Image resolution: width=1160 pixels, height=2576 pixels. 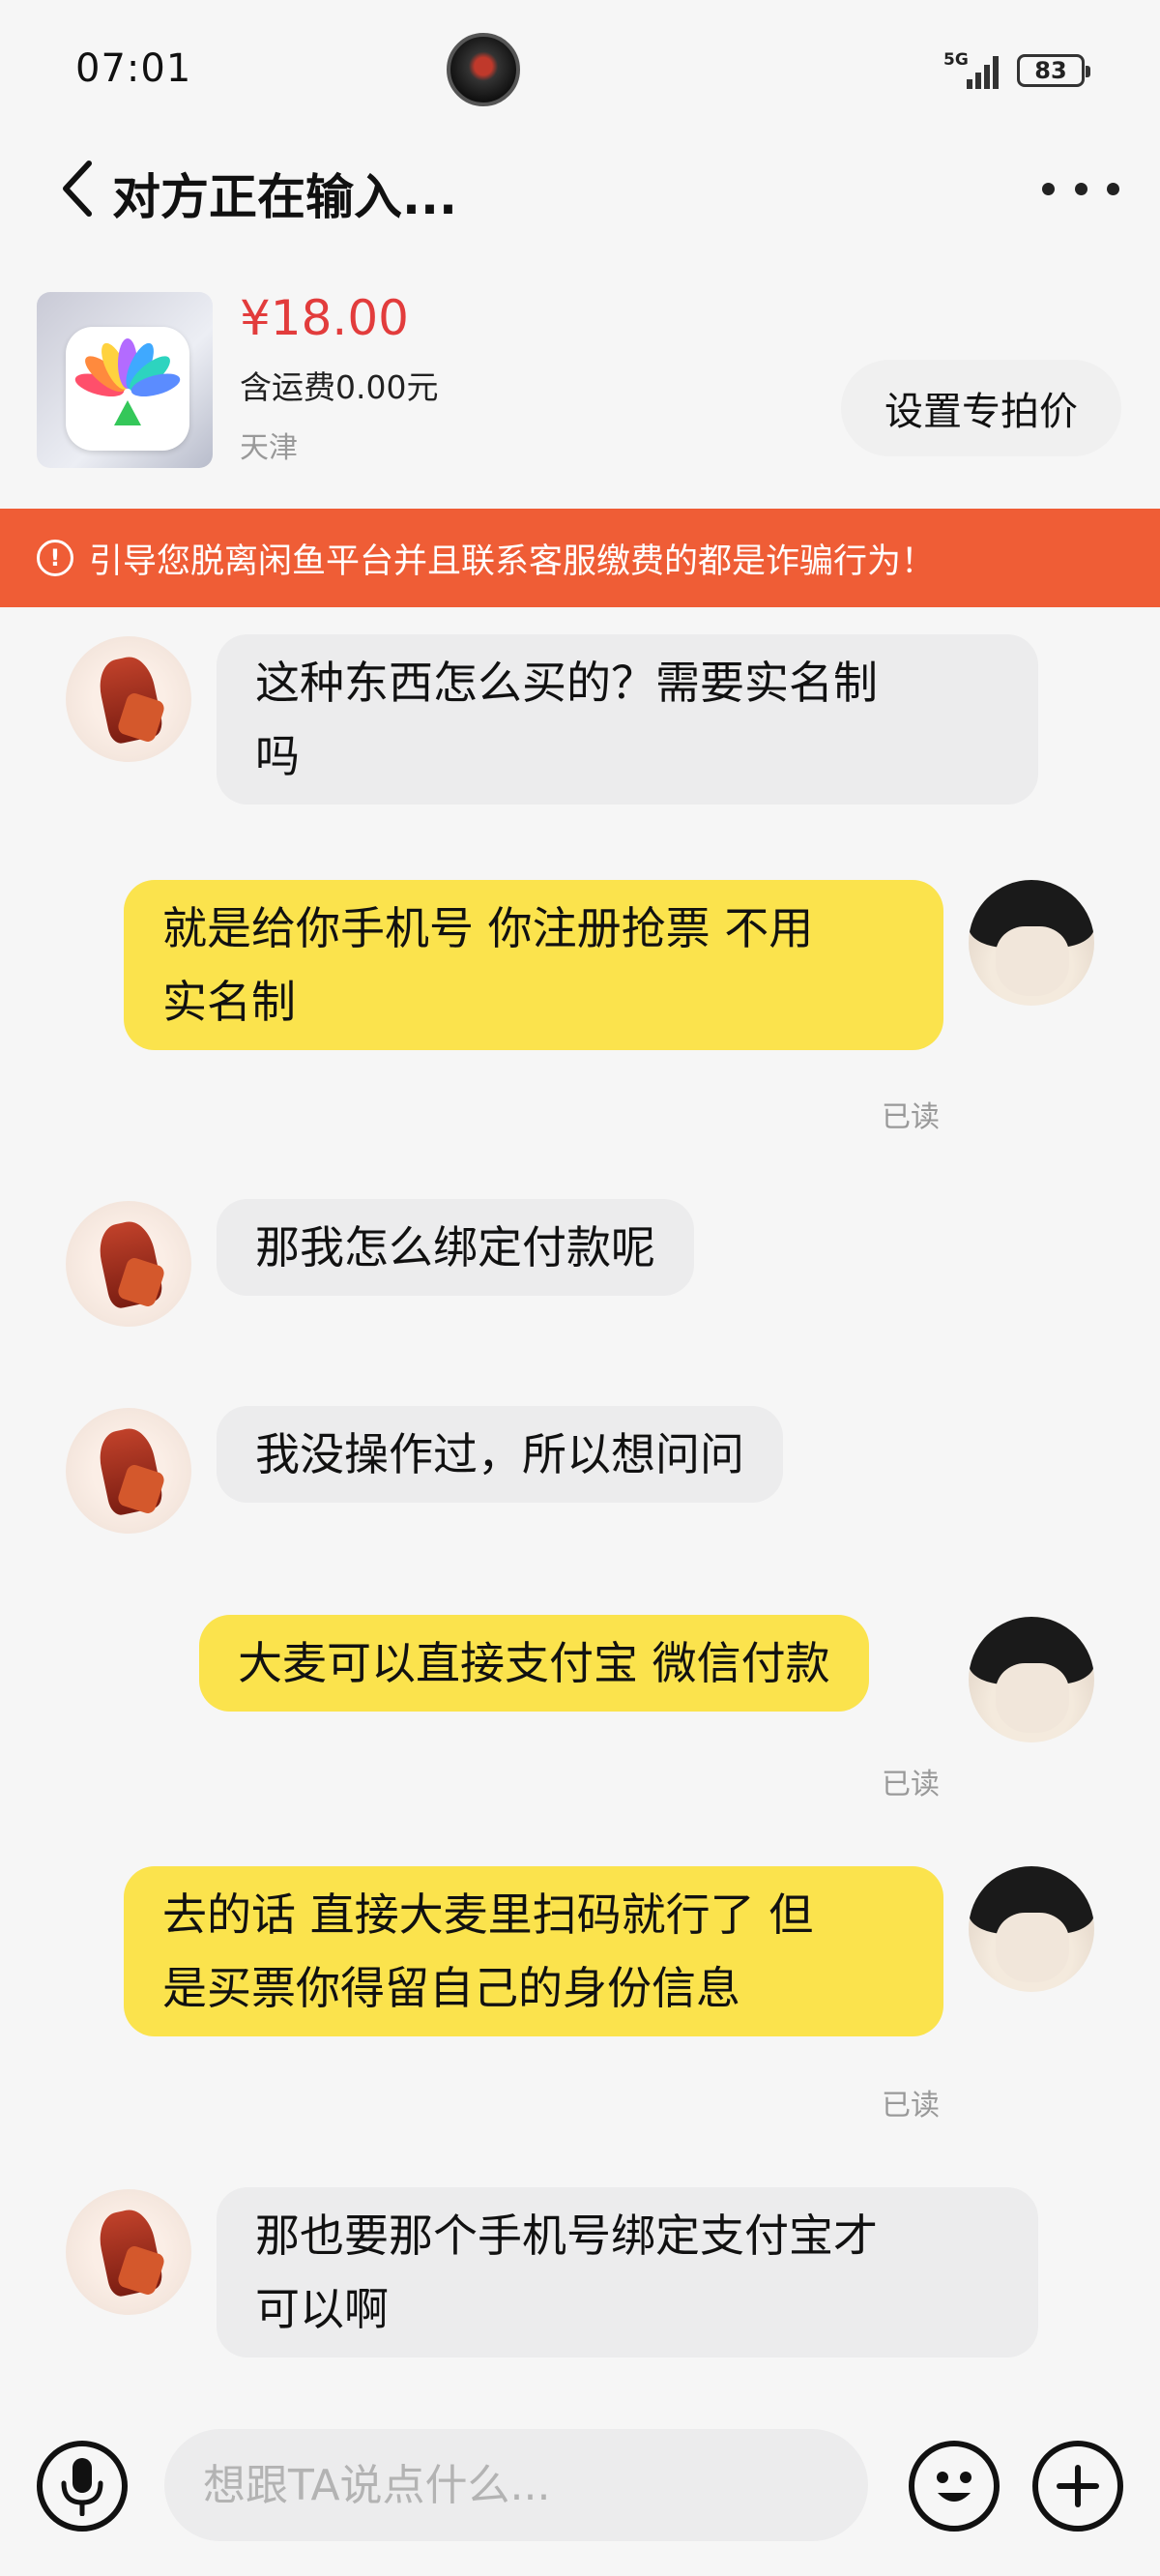 What do you see at coordinates (512, 561) in the screenshot?
I see `warning-text: 引导您脱离闲鱼平台并且联系客服缴费的都是诈骗行为！` at bounding box center [512, 561].